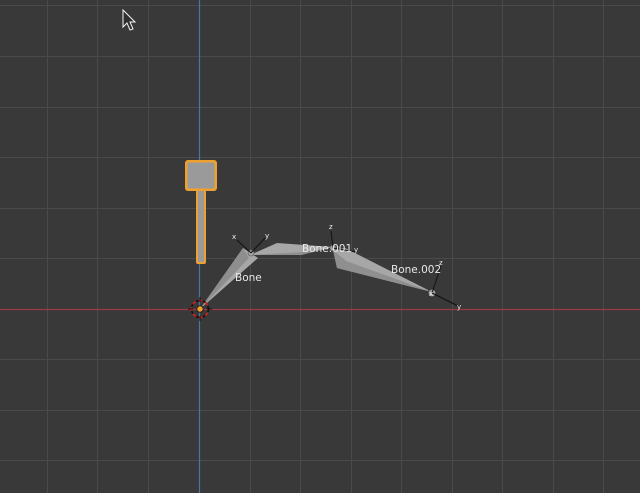  Describe the element at coordinates (331, 227) in the screenshot. I see `axis-letter-z: z` at that location.